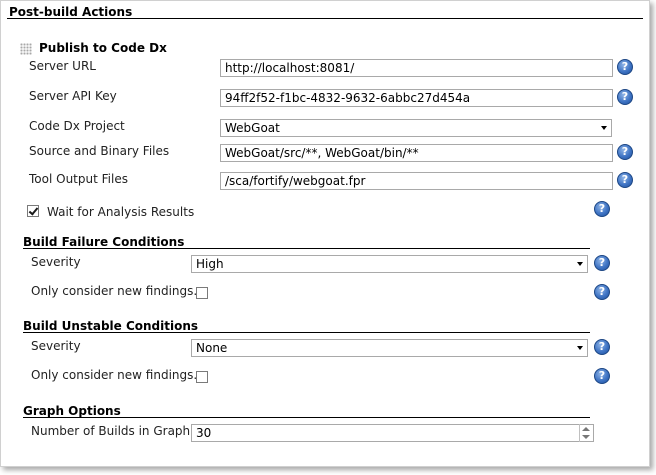  What do you see at coordinates (114, 291) in the screenshot?
I see `failure-new-findings-label: Only consider new findings.` at bounding box center [114, 291].